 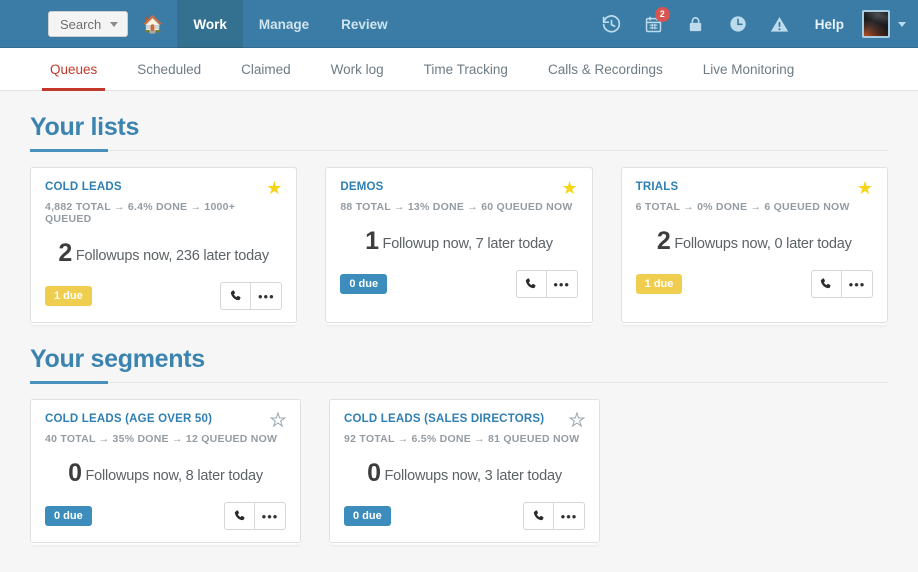 What do you see at coordinates (738, 24) in the screenshot?
I see `clock-icon` at bounding box center [738, 24].